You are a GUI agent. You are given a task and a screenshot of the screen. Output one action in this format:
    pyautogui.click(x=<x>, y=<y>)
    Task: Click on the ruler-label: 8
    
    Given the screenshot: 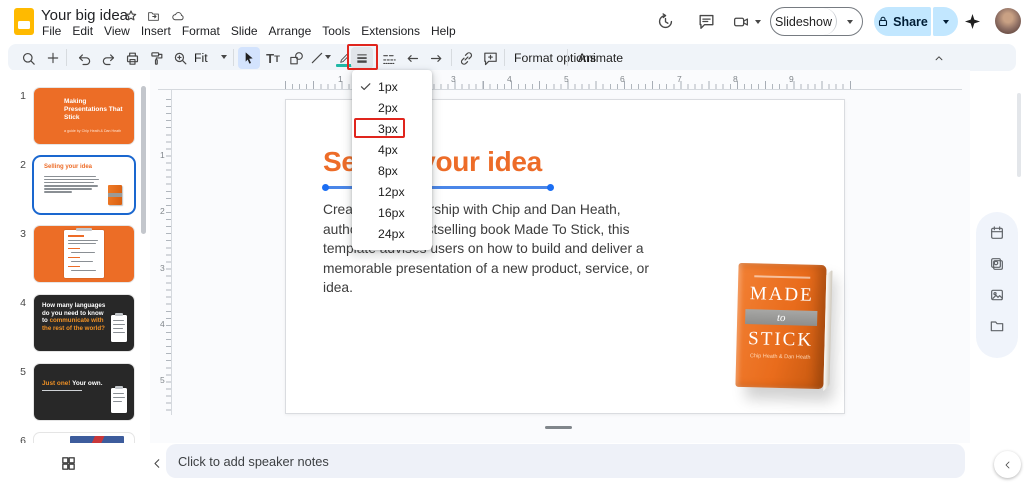 What is the action you would take?
    pyautogui.click(x=735, y=79)
    